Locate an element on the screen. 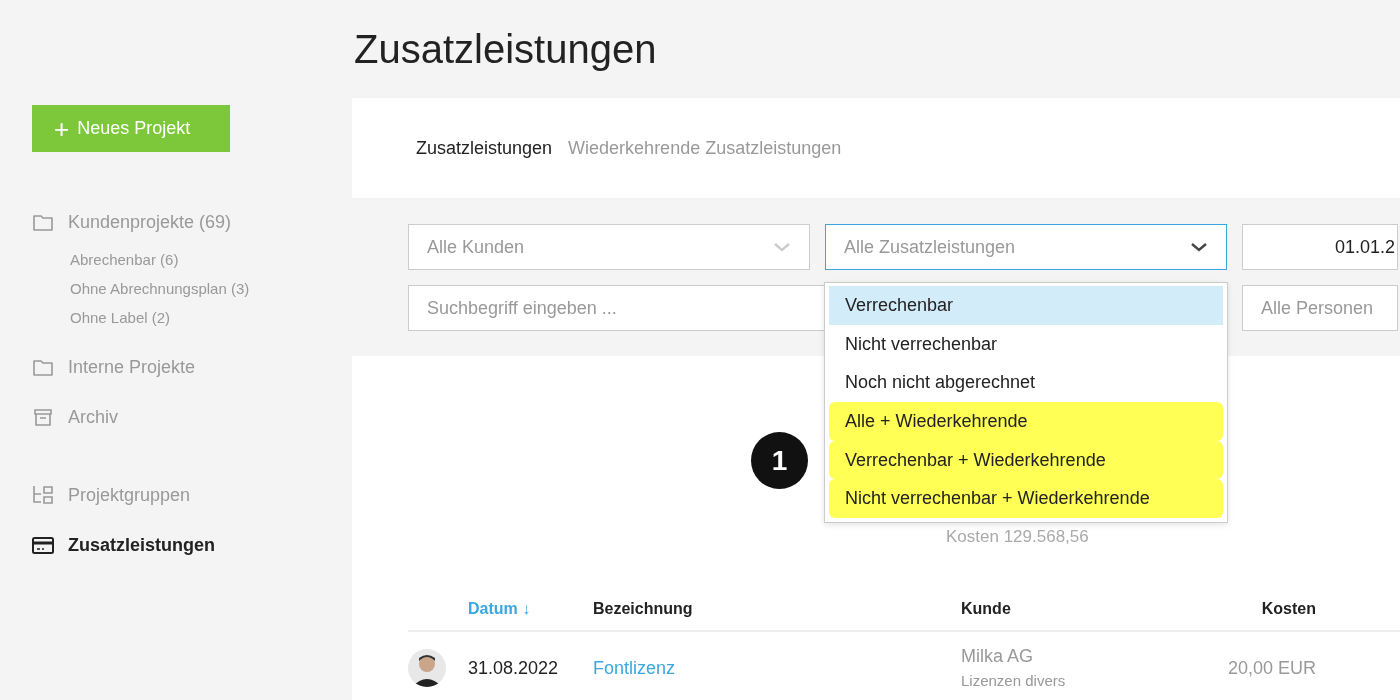 This screenshot has width=1400, height=700. tab: Wiederkehrende Zusatzleistungen is located at coordinates (705, 148).